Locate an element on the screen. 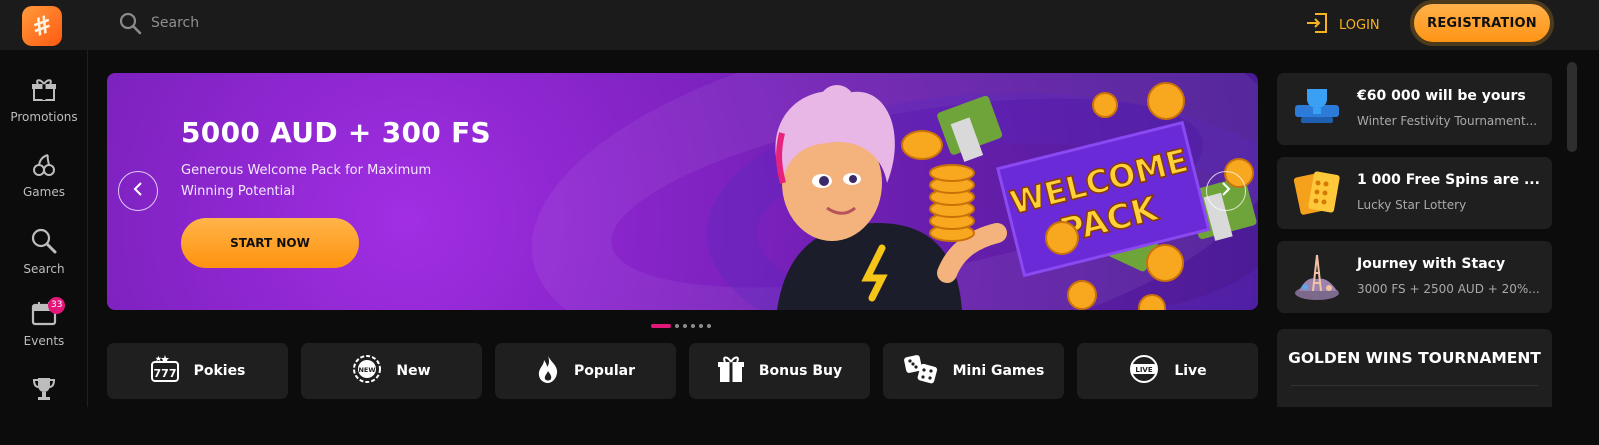 This screenshot has width=1599, height=445. sidebar-item-events: 33 Events is located at coordinates (44, 333).